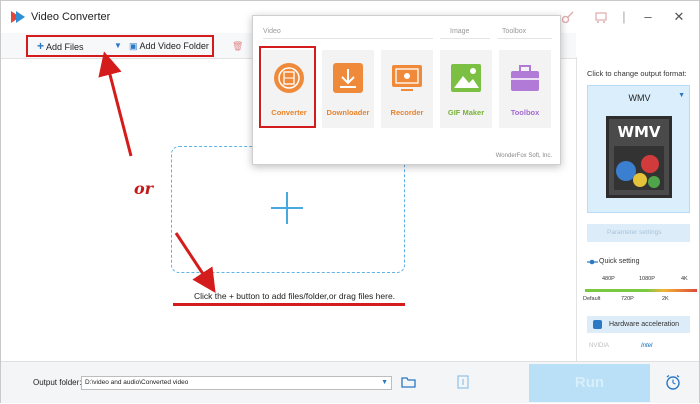  Describe the element at coordinates (407, 112) in the screenshot. I see `tile-recorder-label: Recorder` at that location.